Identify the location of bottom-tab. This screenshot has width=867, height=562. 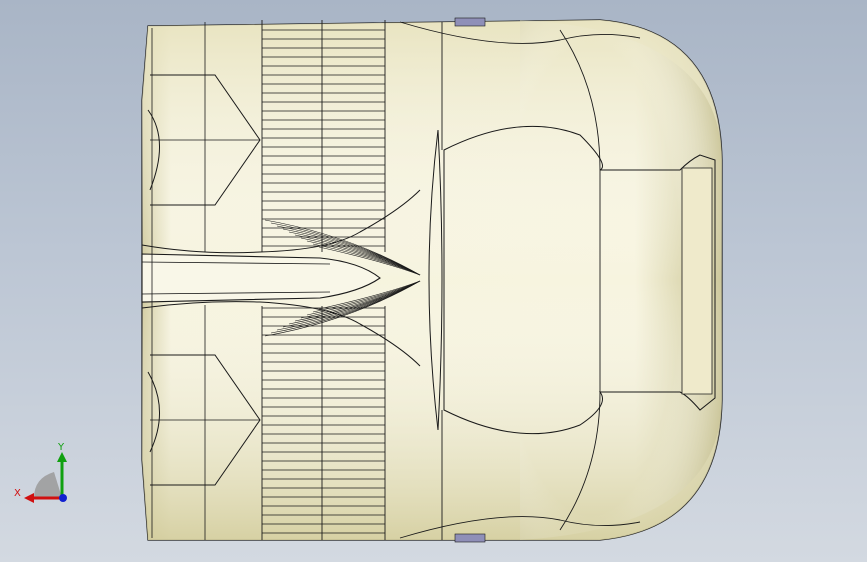
(470, 538).